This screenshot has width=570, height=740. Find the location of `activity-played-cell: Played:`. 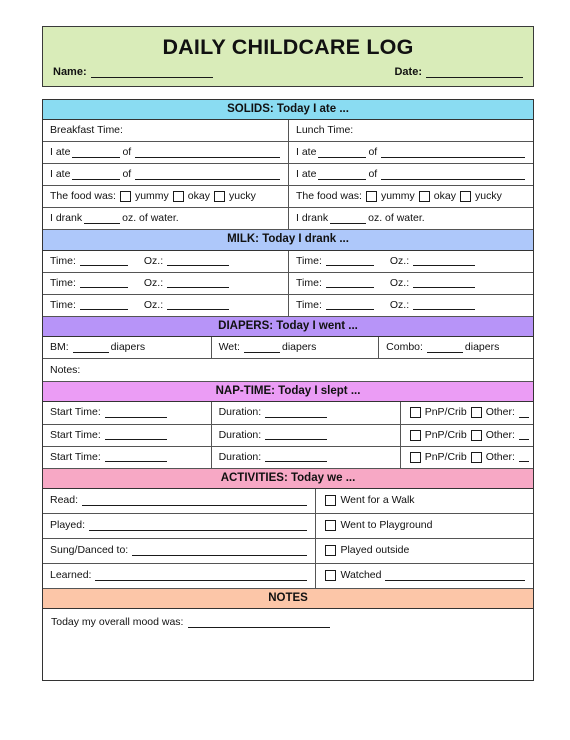

activity-played-cell: Played: is located at coordinates (179, 525).